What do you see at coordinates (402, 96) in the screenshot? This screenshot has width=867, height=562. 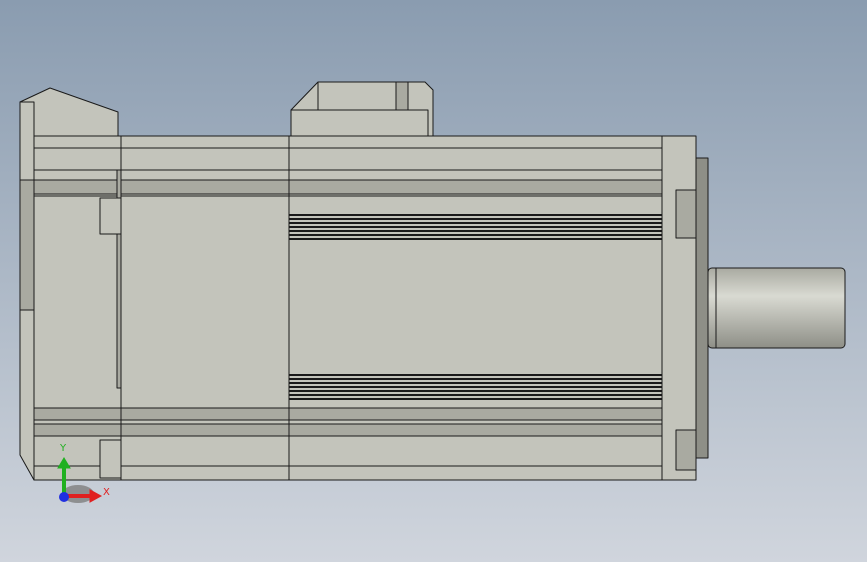 I see `connector-latch` at bounding box center [402, 96].